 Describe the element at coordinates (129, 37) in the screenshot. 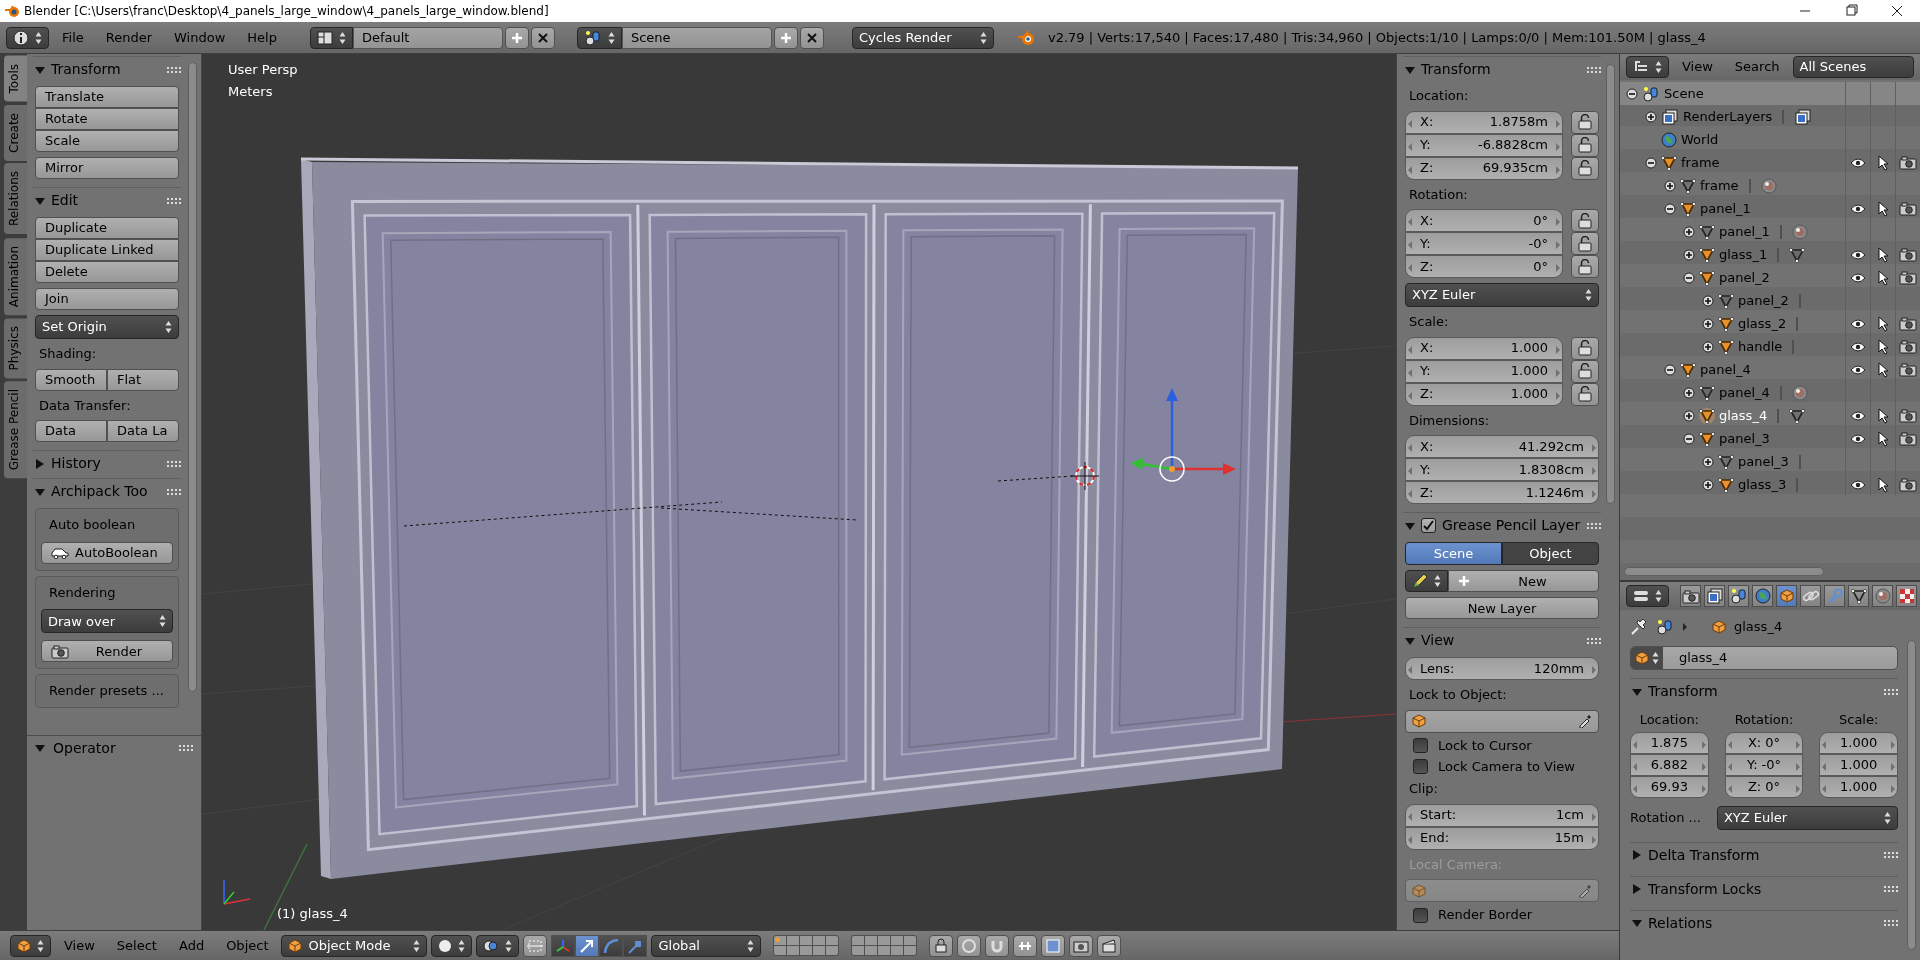

I see `menu-item: Render` at that location.